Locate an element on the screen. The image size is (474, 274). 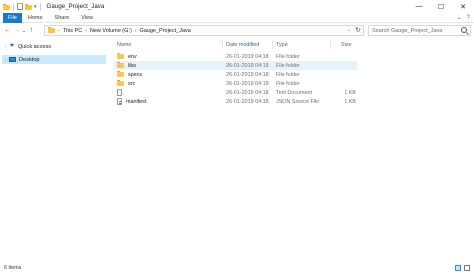
arrow-up-icon: ↑ is located at coordinates (31, 30).